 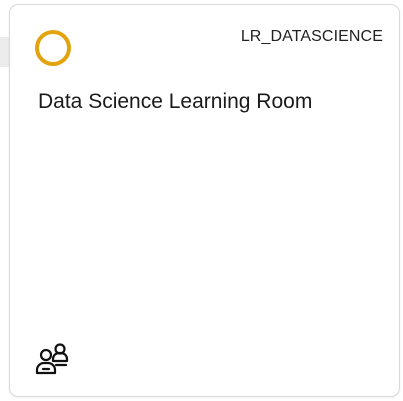 What do you see at coordinates (53, 48) in the screenshot?
I see `status-ring-icon` at bounding box center [53, 48].